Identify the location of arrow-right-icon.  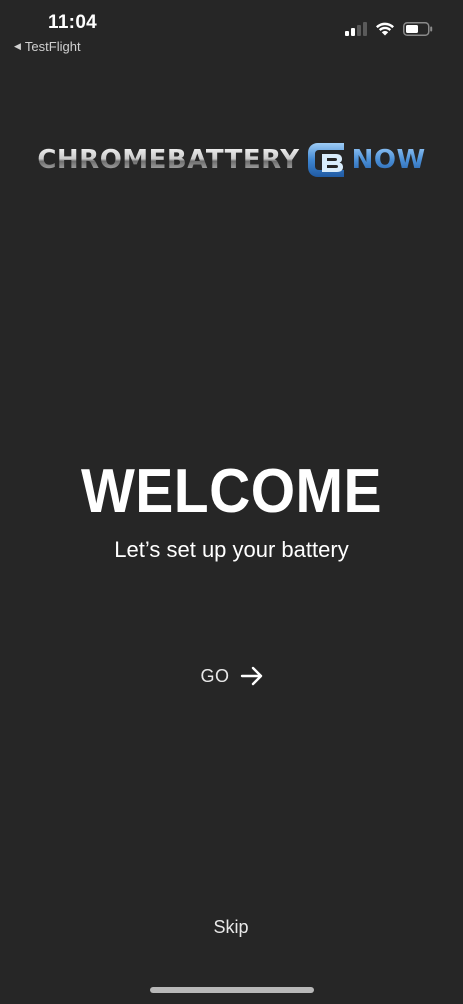
(251, 676).